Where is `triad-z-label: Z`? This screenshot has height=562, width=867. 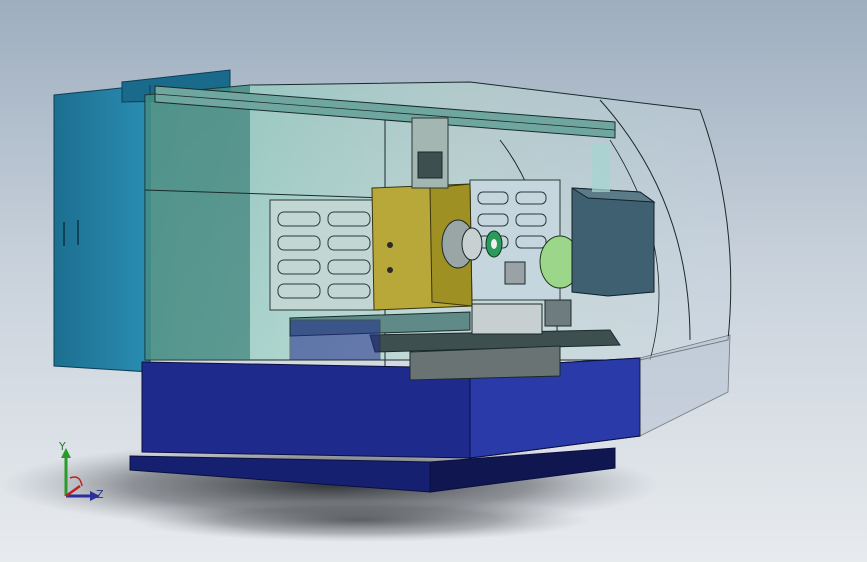 triad-z-label: Z is located at coordinates (100, 494).